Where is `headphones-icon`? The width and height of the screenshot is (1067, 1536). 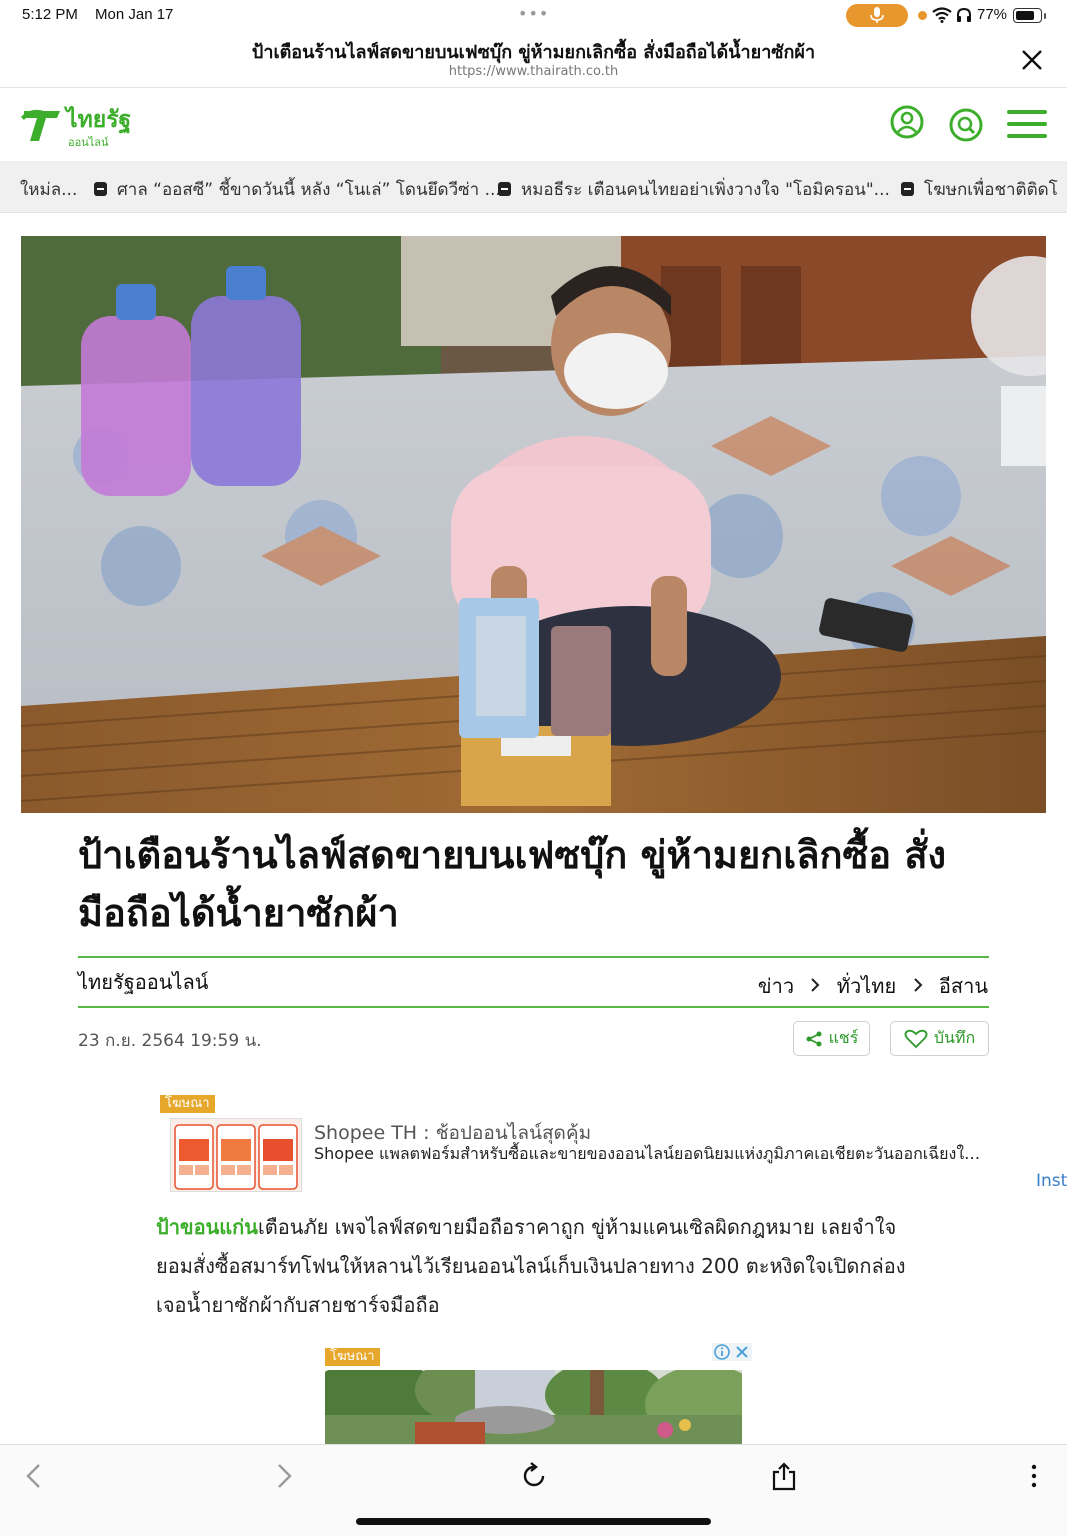 headphones-icon is located at coordinates (964, 14).